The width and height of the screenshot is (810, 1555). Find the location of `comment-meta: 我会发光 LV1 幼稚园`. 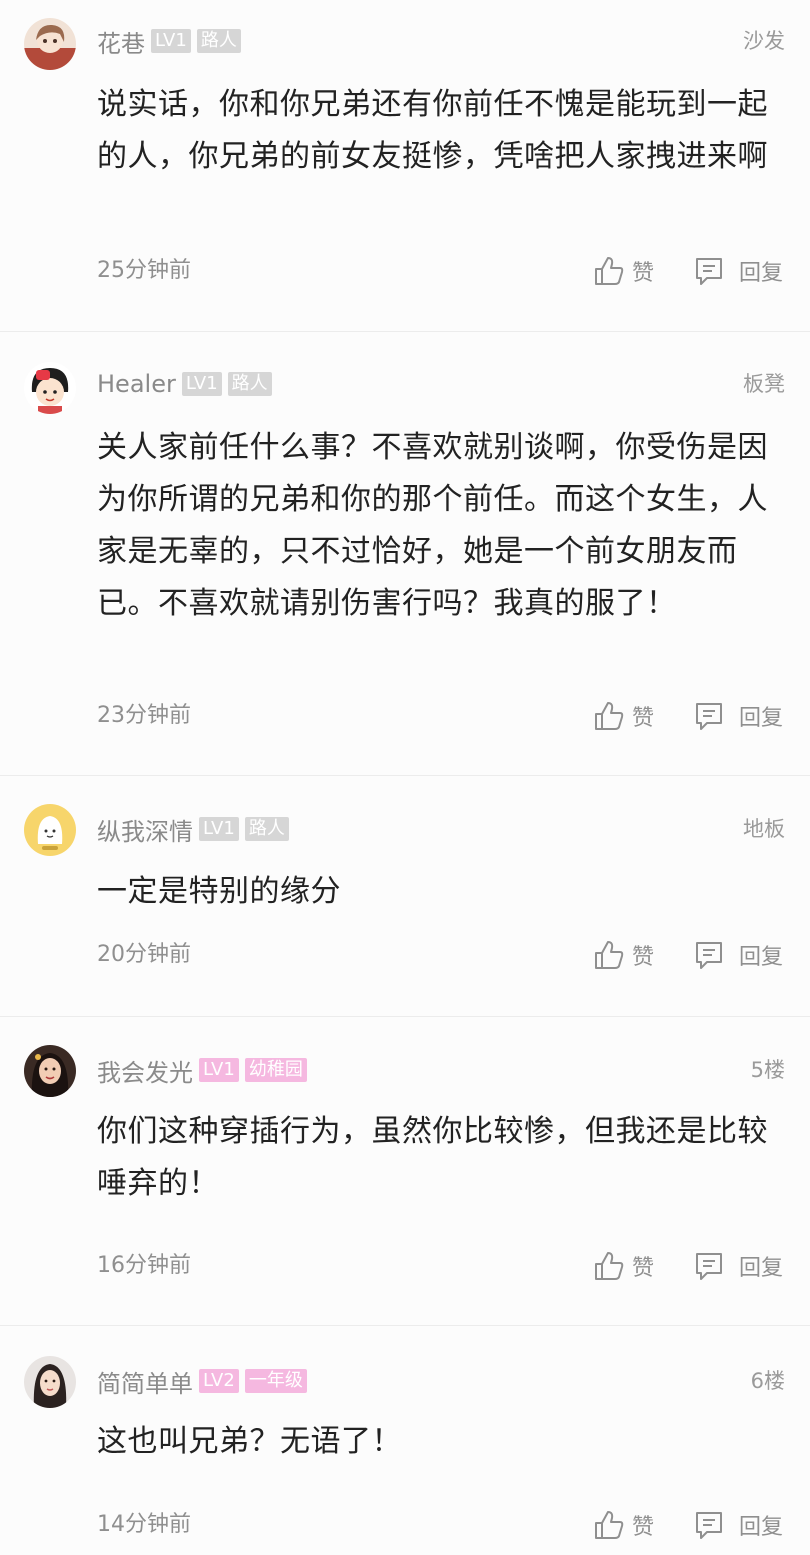

comment-meta: 我会发光 LV1 幼稚园 is located at coordinates (202, 1070).